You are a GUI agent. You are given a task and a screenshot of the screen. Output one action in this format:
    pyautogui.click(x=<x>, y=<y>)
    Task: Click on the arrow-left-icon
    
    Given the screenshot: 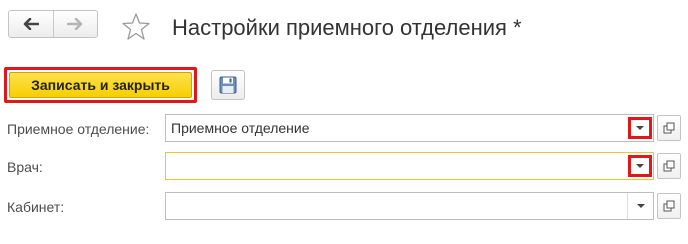 What is the action you would take?
    pyautogui.click(x=31, y=24)
    